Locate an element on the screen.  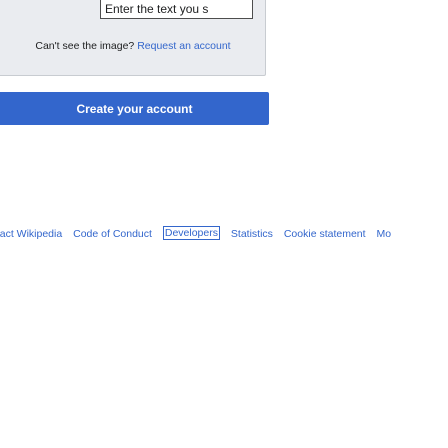
footer-item-developers: Developers is located at coordinates (191, 233).